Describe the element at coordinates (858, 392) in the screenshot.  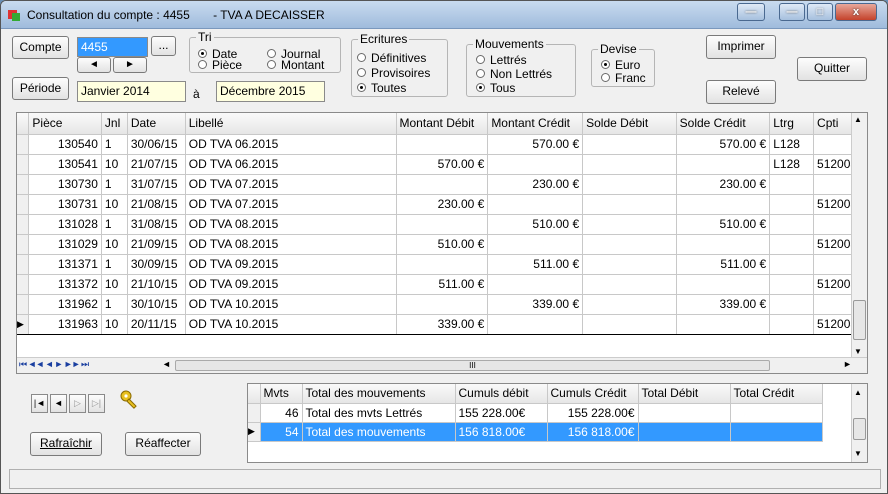
I see `summary-scroll-up-icon: ▲` at that location.